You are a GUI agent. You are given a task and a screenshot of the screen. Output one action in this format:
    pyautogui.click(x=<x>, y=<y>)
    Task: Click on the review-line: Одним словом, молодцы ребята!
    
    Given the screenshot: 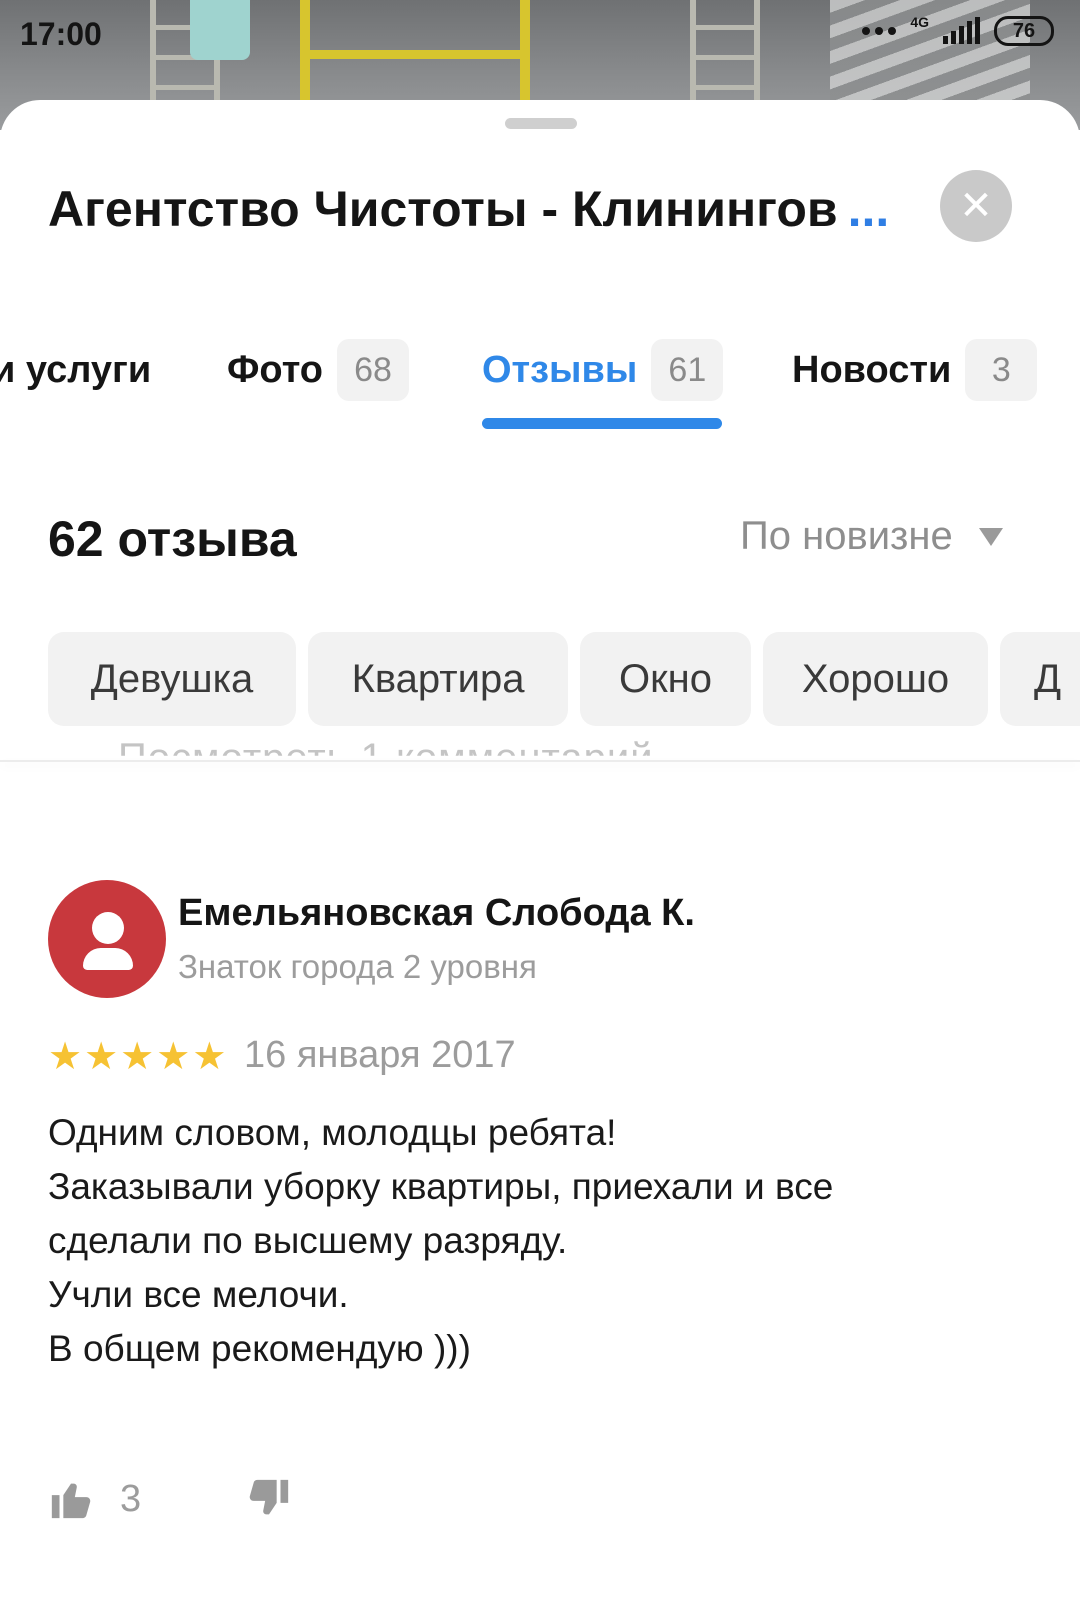 What is the action you would take?
    pyautogui.click(x=332, y=1132)
    